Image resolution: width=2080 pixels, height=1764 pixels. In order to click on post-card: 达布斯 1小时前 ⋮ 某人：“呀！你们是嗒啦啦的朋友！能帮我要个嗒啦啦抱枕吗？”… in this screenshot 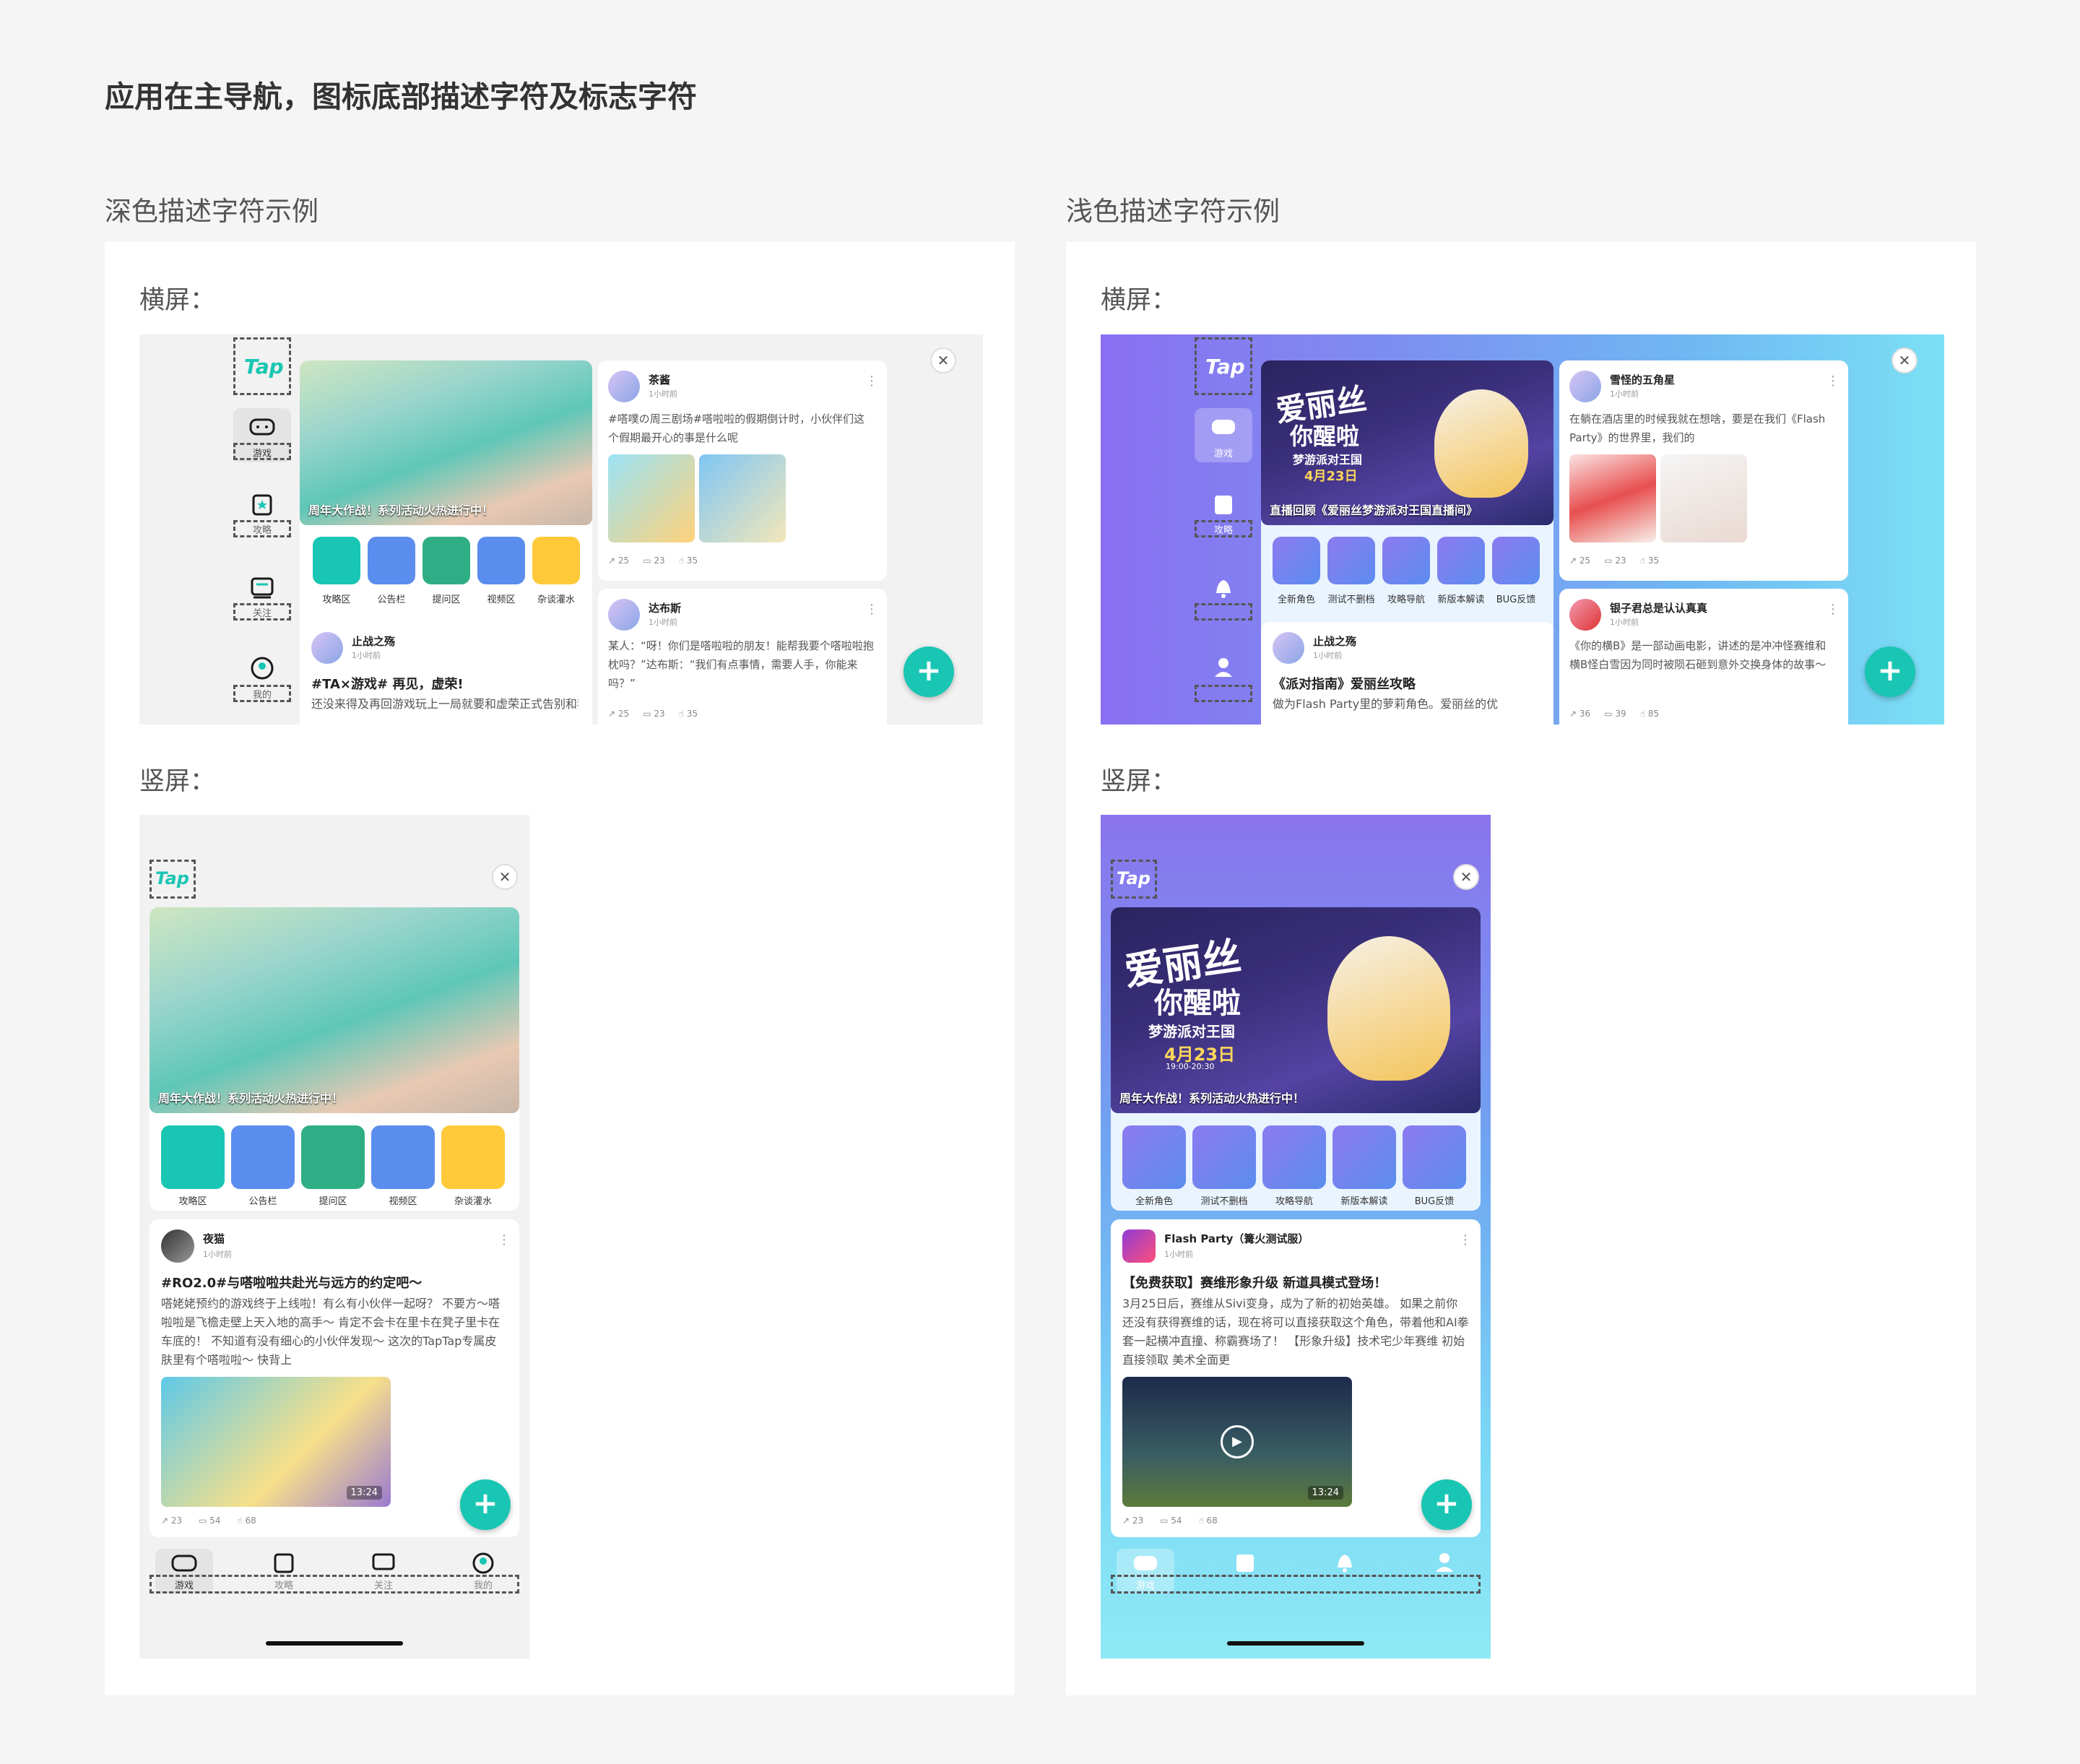, I will do `click(742, 657)`.